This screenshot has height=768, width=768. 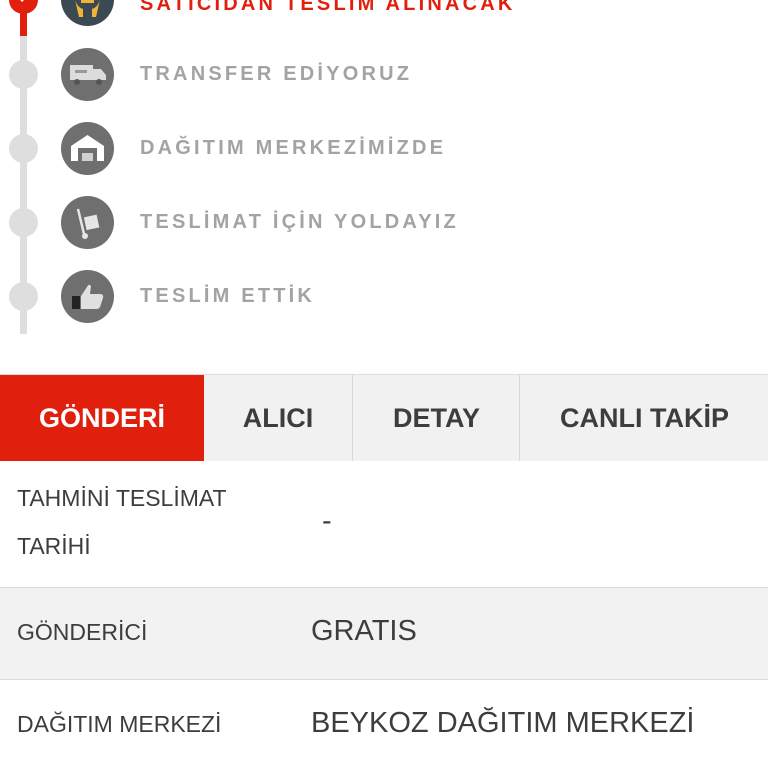 What do you see at coordinates (299, 222) in the screenshot?
I see `step-label-out-for-delivery: TESLİMAT İÇİN YOLDAYIZ` at bounding box center [299, 222].